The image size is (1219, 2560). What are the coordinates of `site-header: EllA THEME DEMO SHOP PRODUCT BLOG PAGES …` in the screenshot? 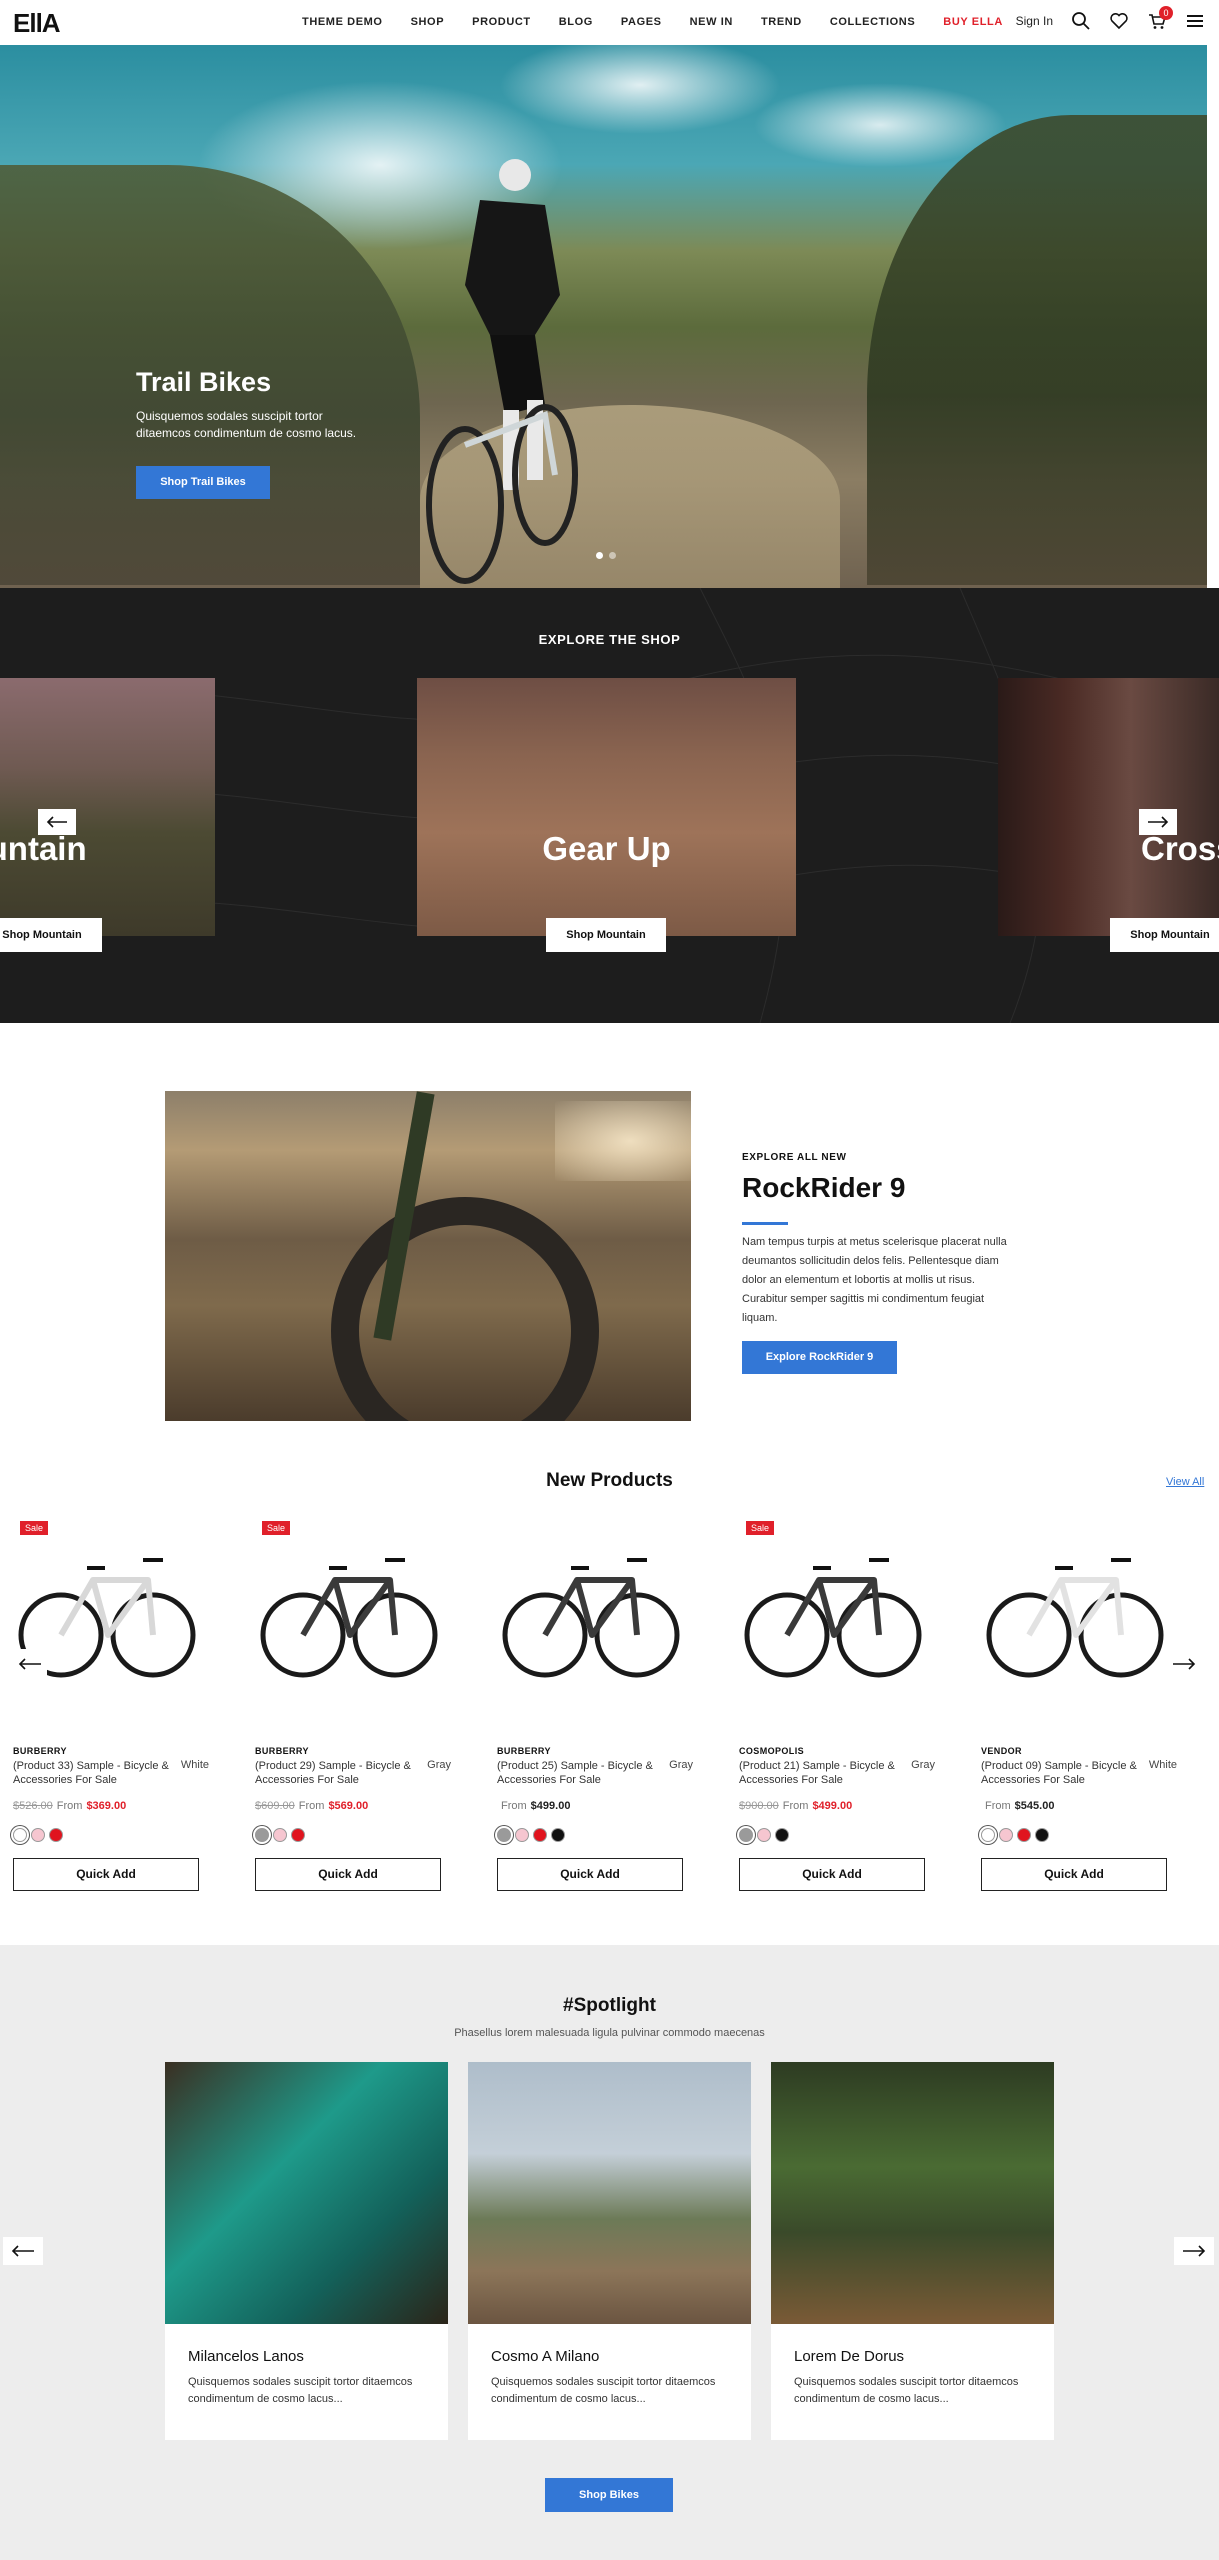 It's located at (609, 22).